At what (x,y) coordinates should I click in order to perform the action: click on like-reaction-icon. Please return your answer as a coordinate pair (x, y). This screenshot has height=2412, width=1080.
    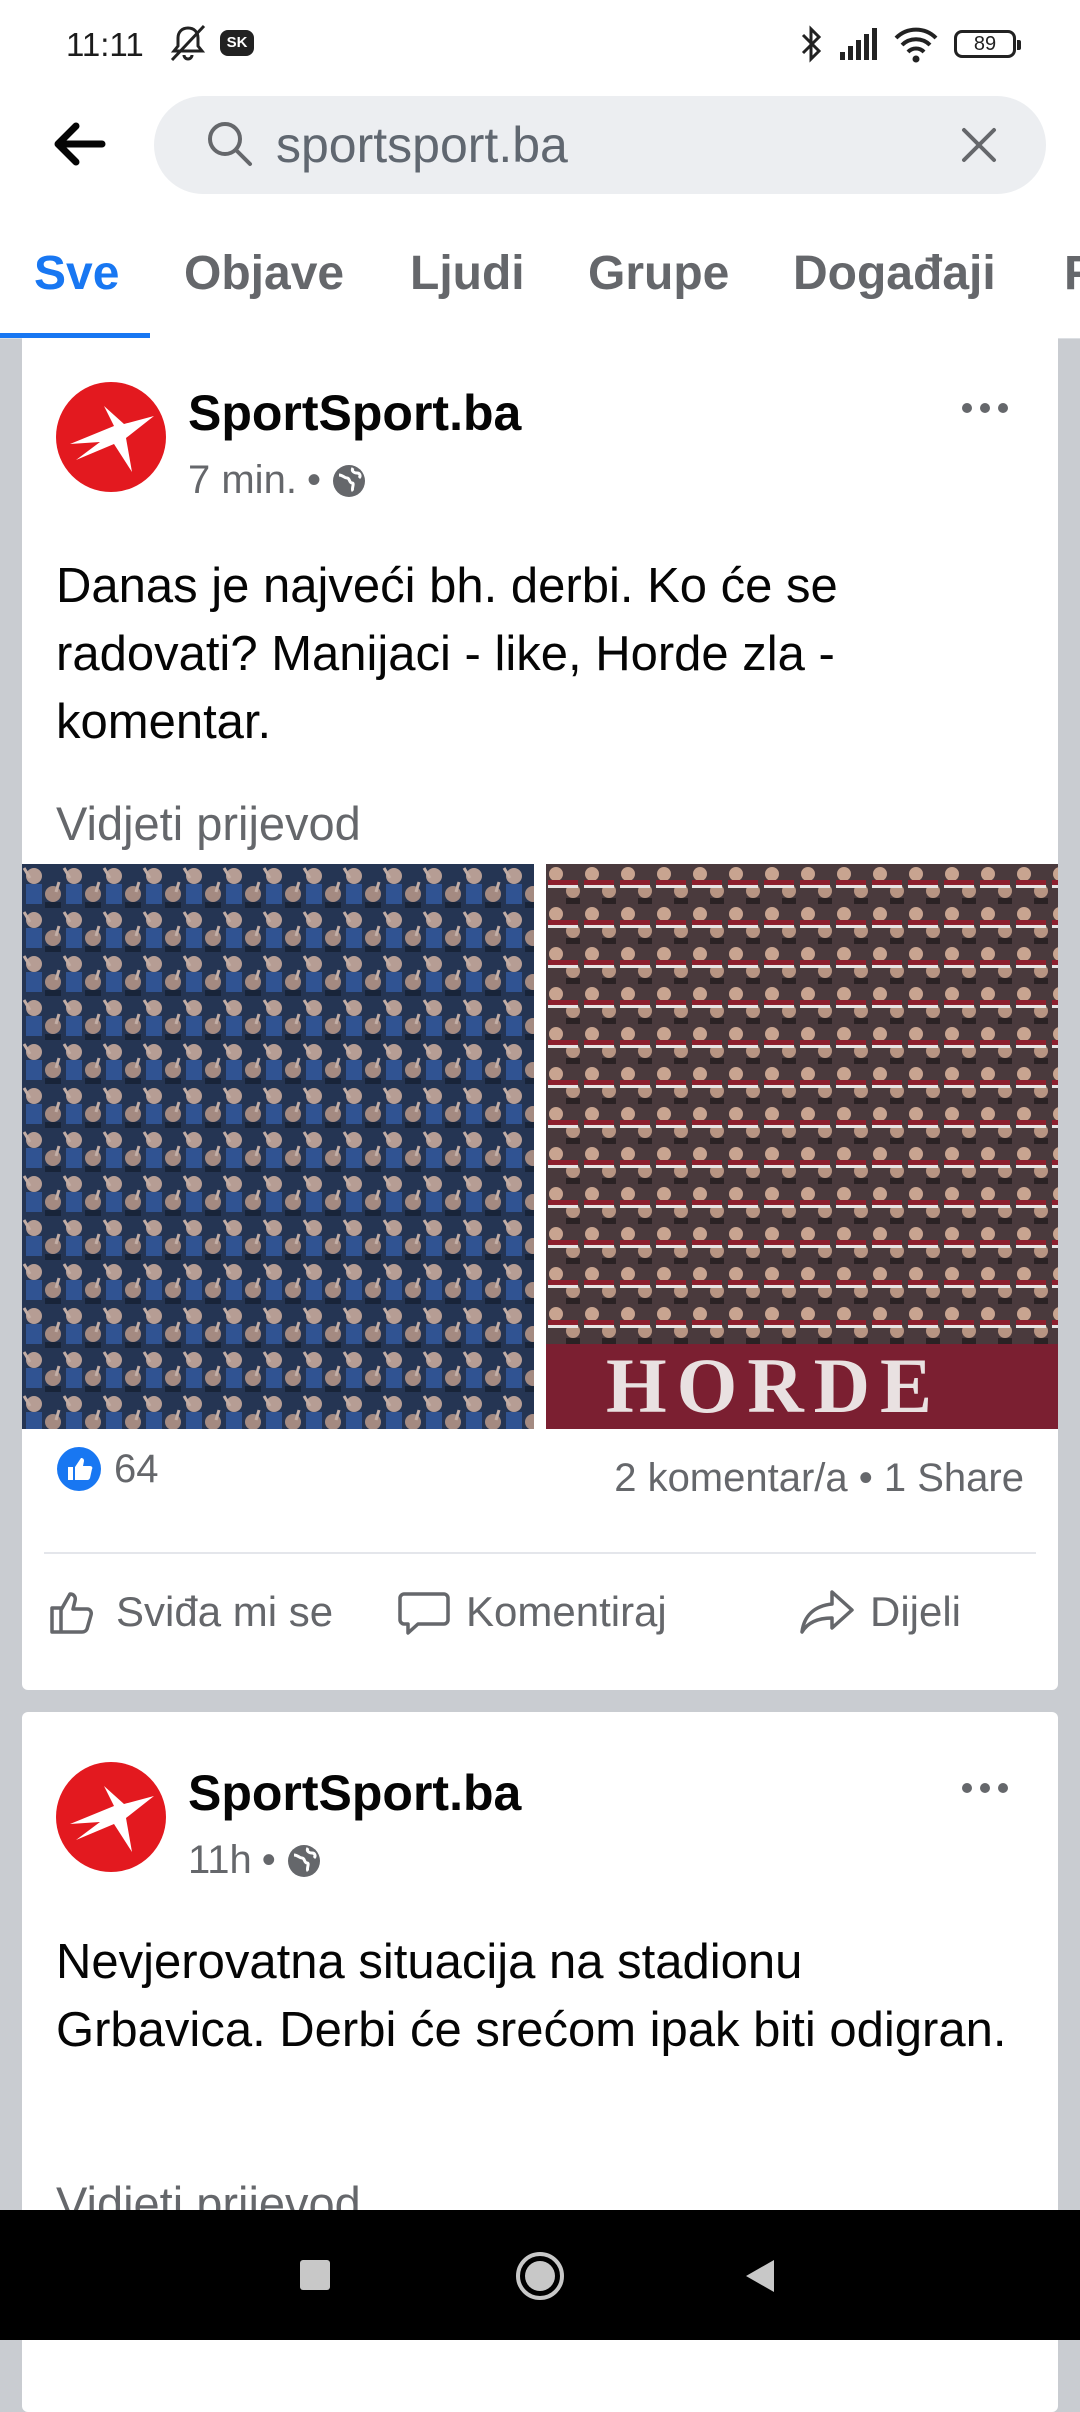
    Looking at the image, I should click on (79, 1469).